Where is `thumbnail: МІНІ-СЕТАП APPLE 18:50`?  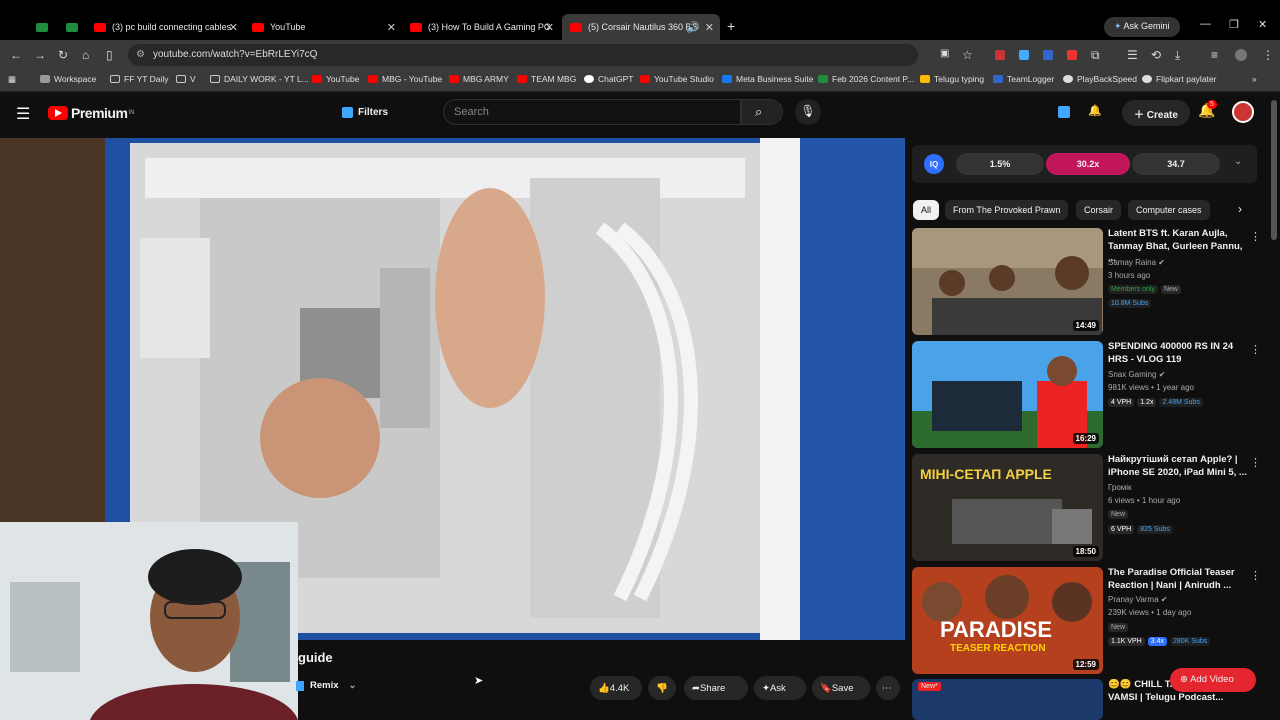
thumbnail: МІНІ-СЕТАП APPLE 18:50 is located at coordinates (1007, 507).